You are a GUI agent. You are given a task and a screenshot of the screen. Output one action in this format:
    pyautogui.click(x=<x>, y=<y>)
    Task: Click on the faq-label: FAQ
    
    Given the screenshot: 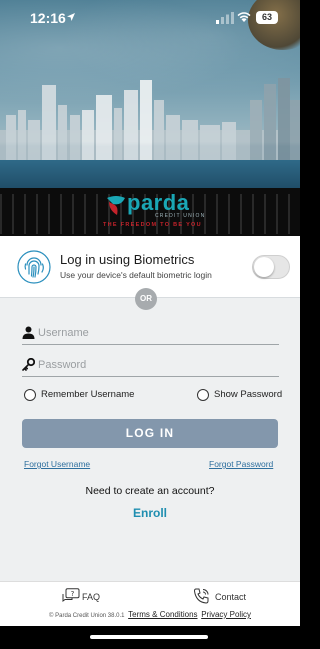 What is the action you would take?
    pyautogui.click(x=91, y=597)
    